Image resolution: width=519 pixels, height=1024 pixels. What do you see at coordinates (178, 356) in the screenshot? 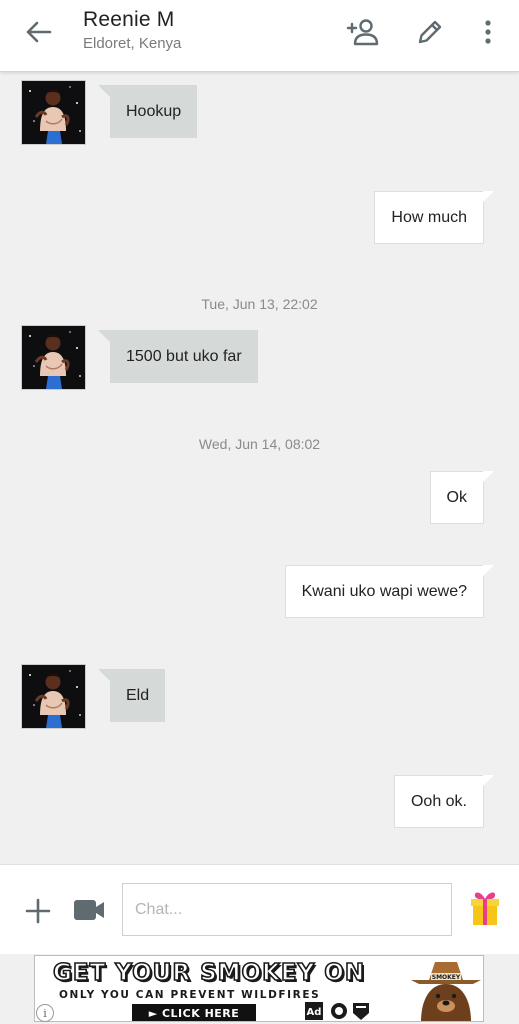
I see `incoming-message: 1500 but uko far` at bounding box center [178, 356].